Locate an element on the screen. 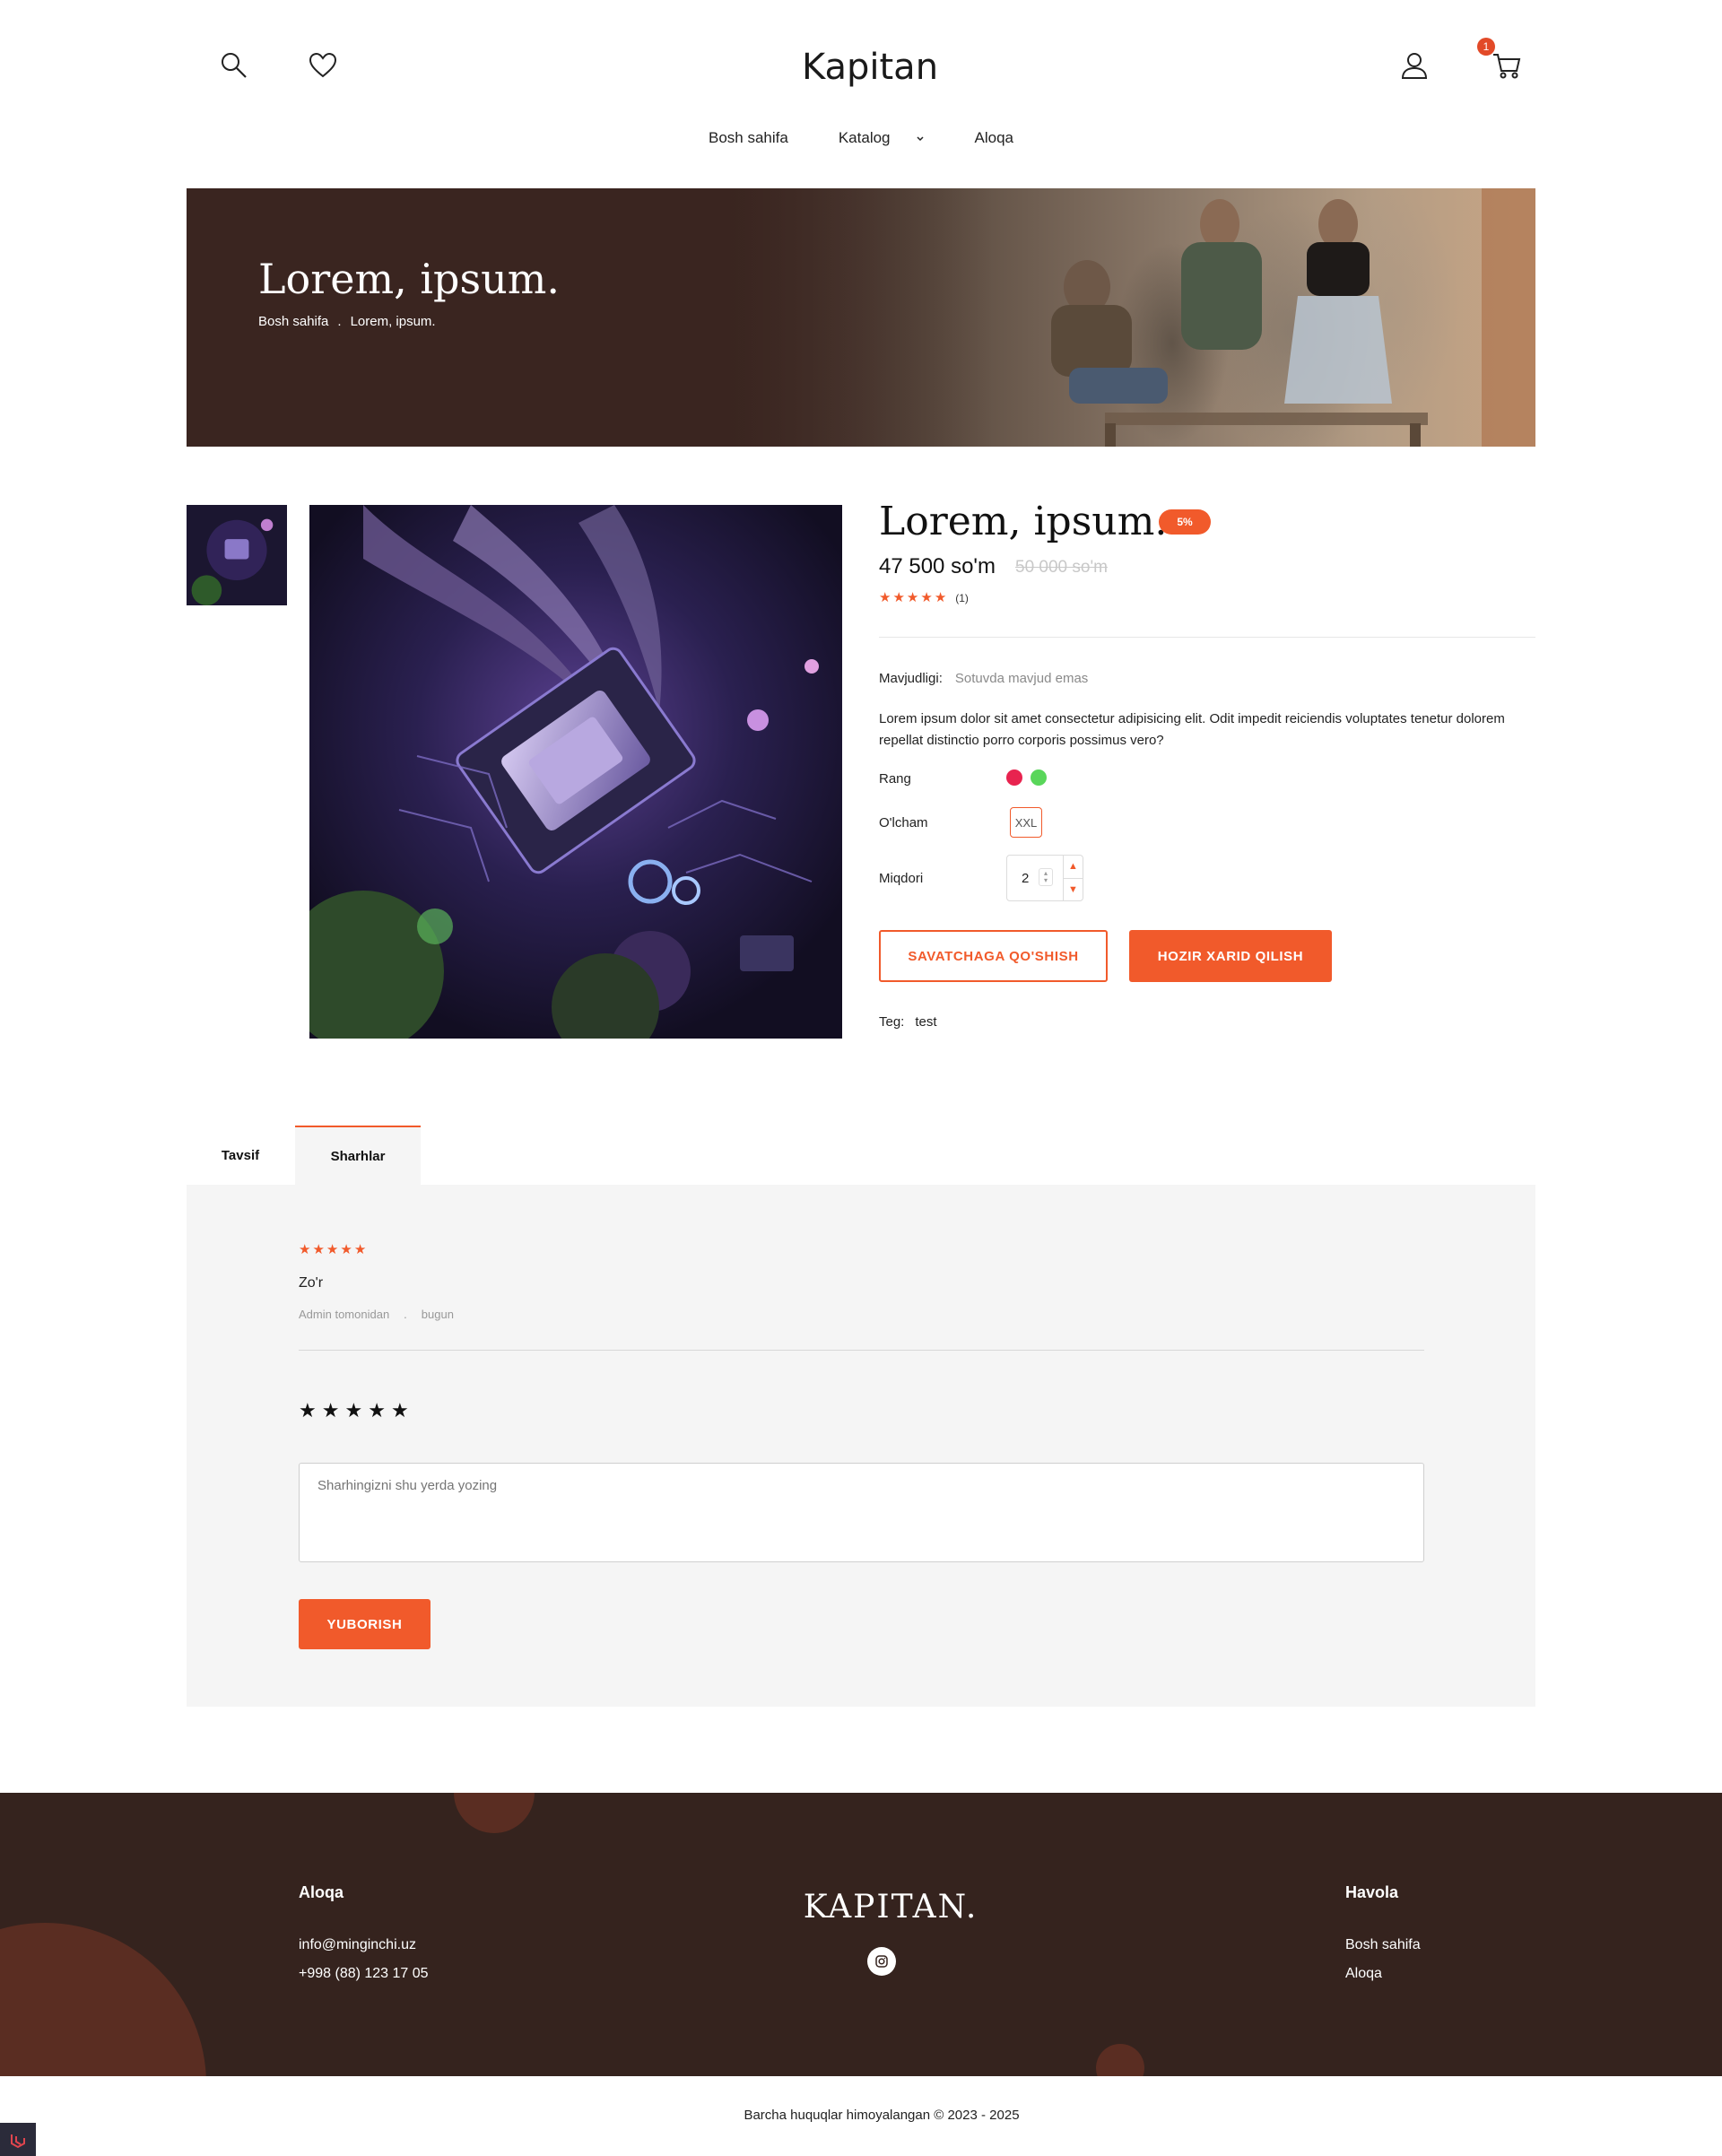 The image size is (1722, 2156). quantity-input is located at coordinates (1035, 878).